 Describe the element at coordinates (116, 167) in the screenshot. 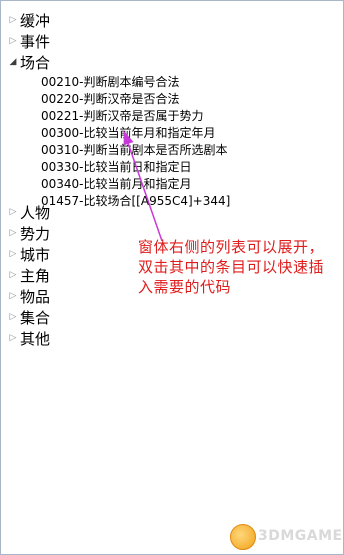

I see `tree-leaf-item: 00330-比较当前日和指定日` at that location.